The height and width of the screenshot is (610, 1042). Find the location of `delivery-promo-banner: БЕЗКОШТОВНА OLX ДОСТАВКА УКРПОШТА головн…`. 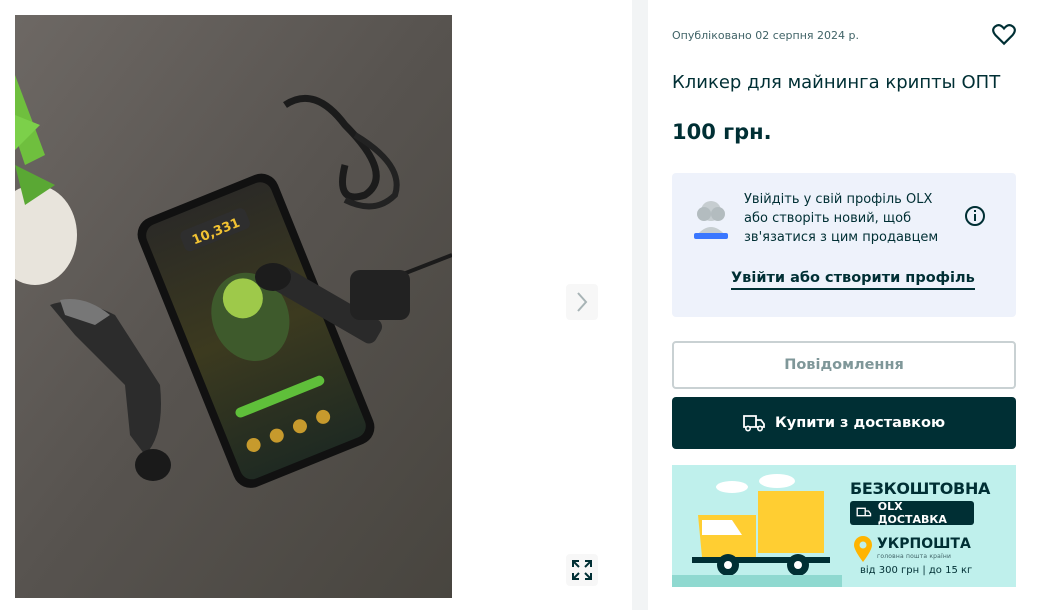

delivery-promo-banner: БЕЗКОШТОВНА OLX ДОСТАВКА УКРПОШТА головн… is located at coordinates (844, 526).